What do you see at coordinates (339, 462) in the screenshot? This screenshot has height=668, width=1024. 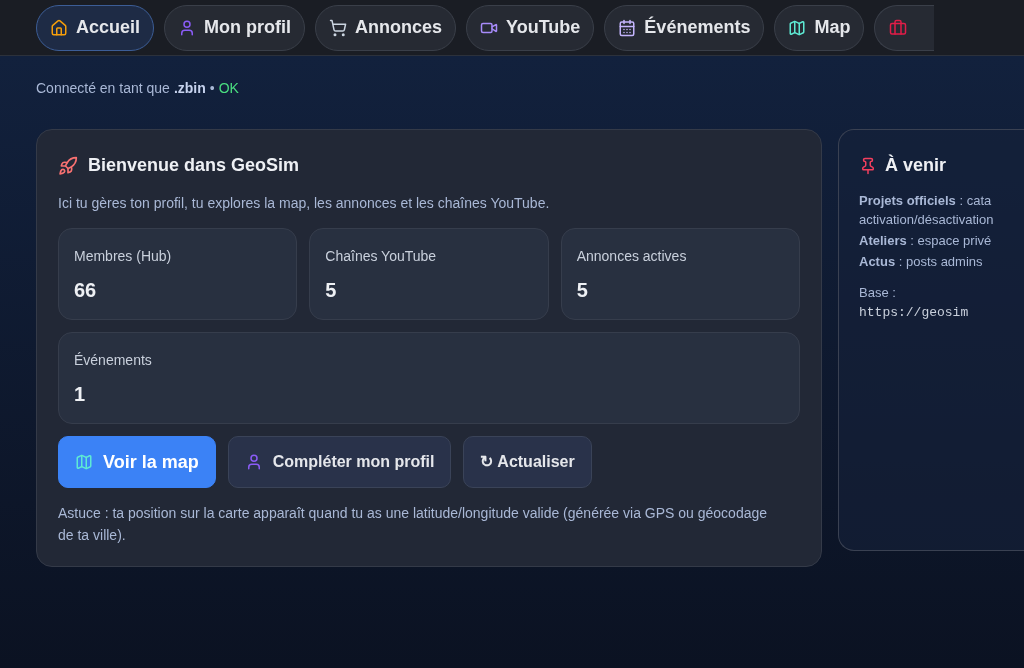 I see `action-button: Compléter mon profil` at bounding box center [339, 462].